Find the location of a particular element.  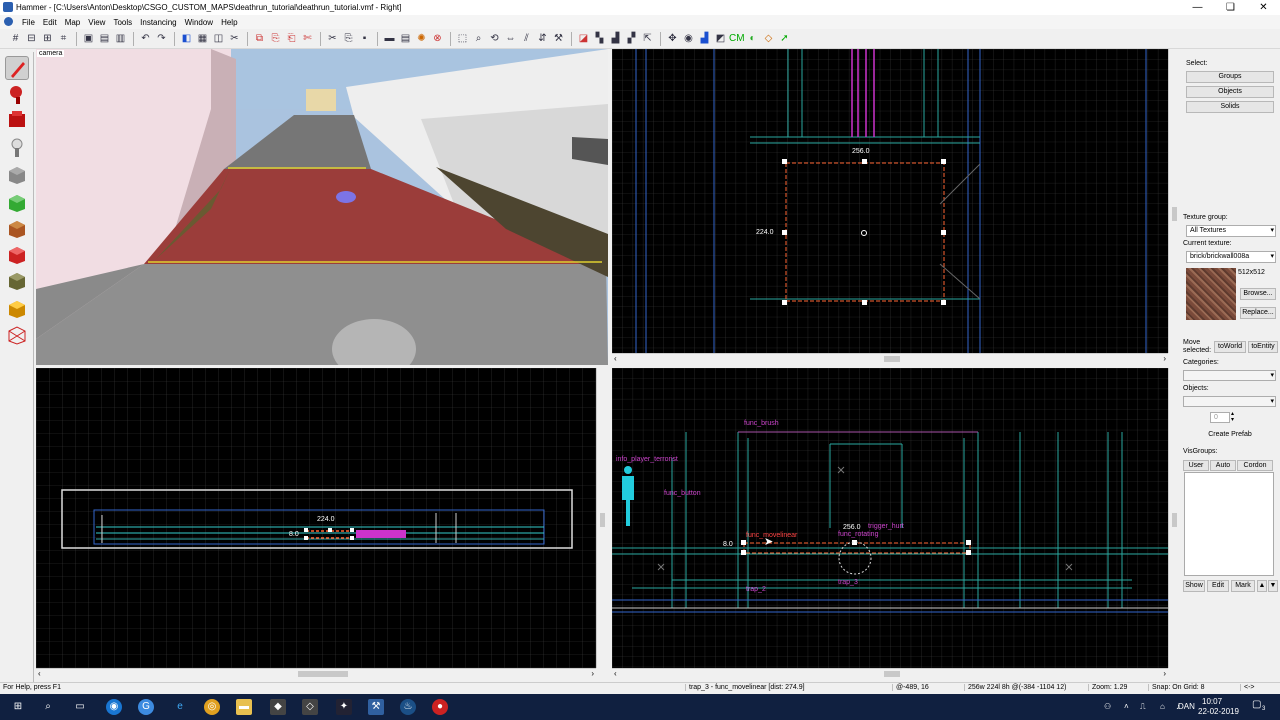

grid-3d-icon: ⌗ is located at coordinates (63, 39).